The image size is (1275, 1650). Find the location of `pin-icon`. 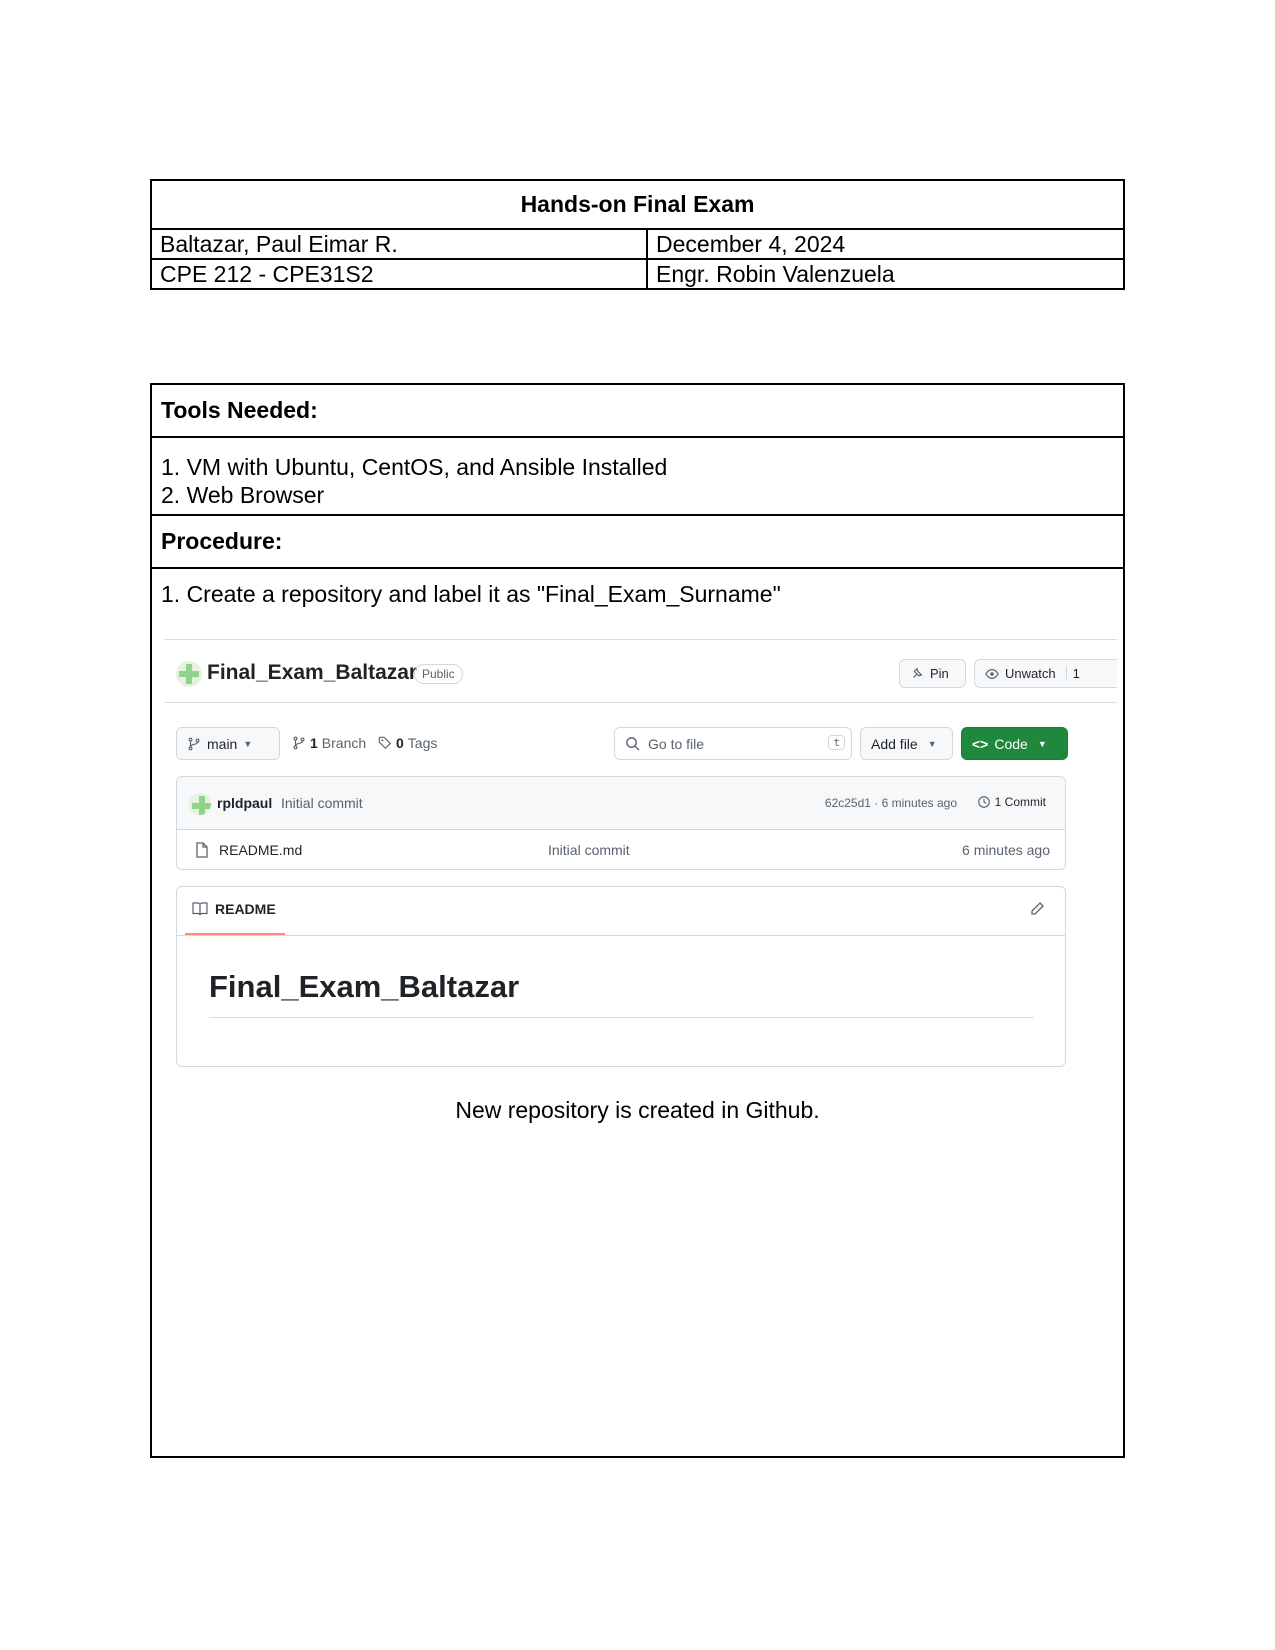

pin-icon is located at coordinates (918, 672).